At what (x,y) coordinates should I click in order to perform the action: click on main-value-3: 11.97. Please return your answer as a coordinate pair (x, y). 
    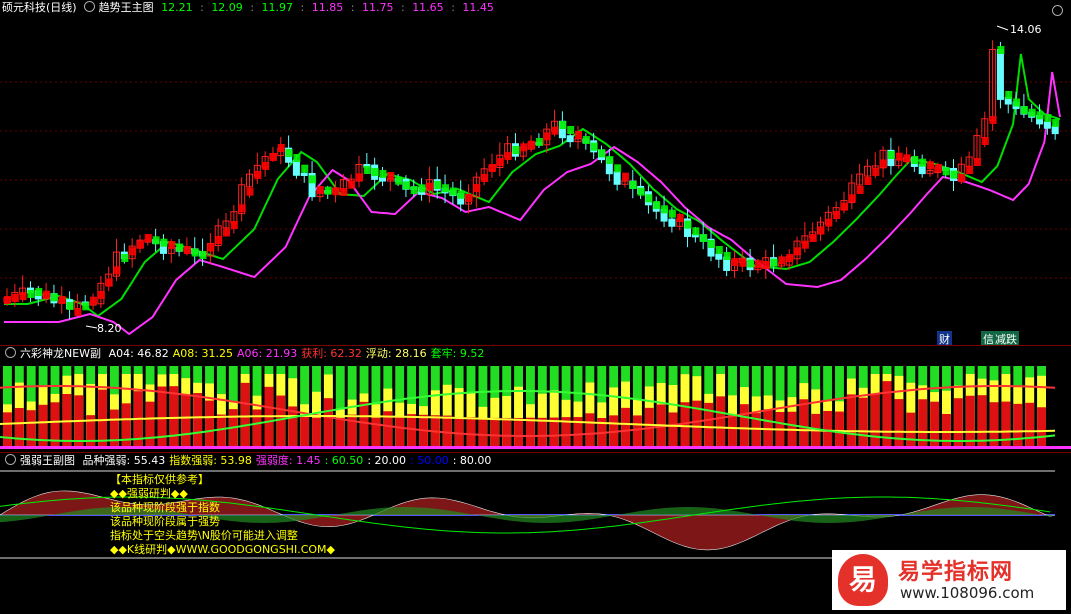
    Looking at the image, I should click on (277, 7).